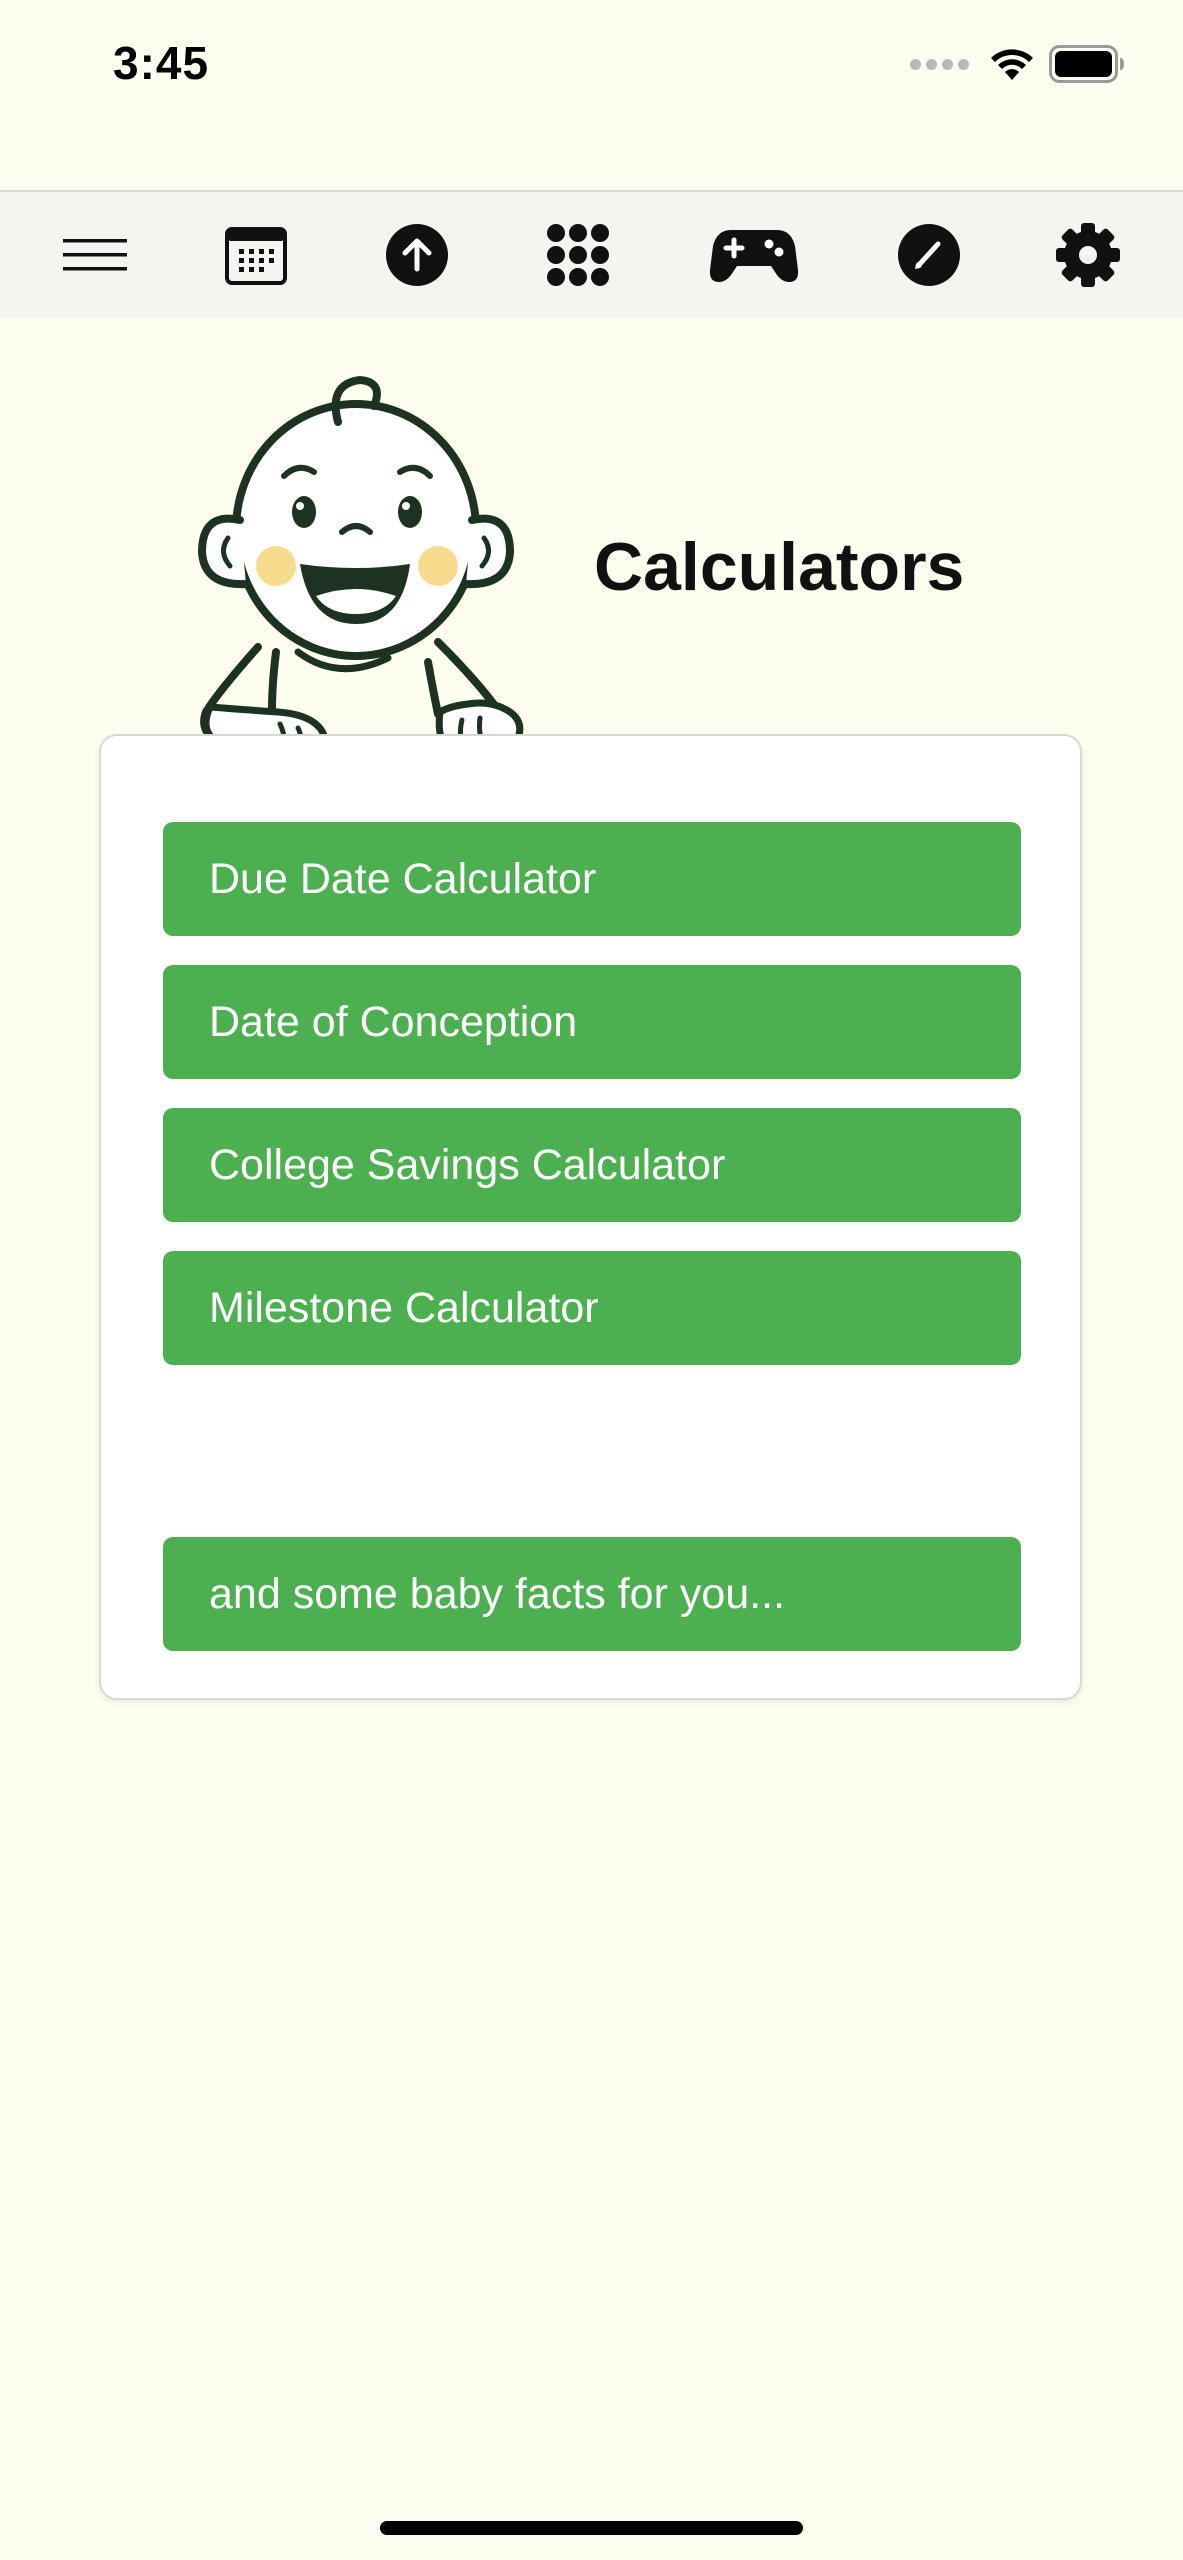 The height and width of the screenshot is (2560, 1183). What do you see at coordinates (592, 879) in the screenshot?
I see `due-date-calculator-button: Due Date Calculator` at bounding box center [592, 879].